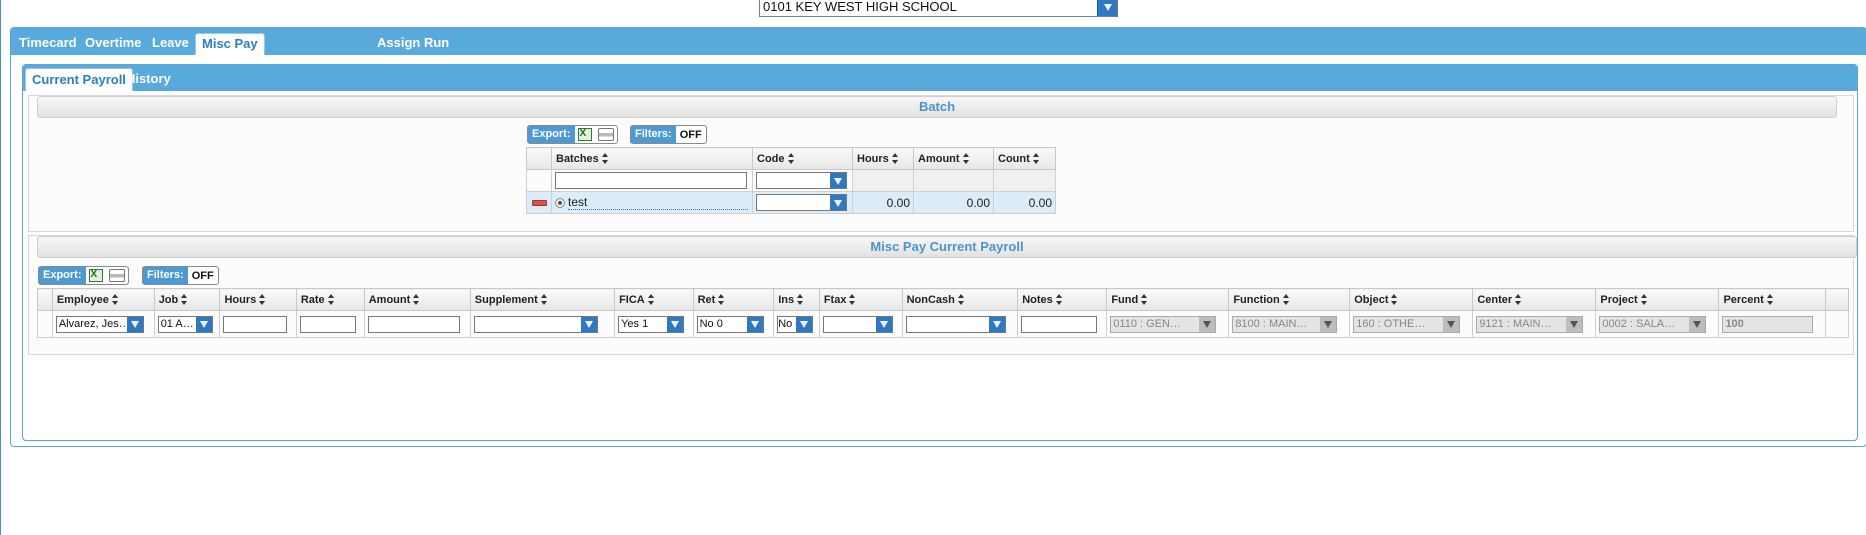 The width and height of the screenshot is (1866, 535). I want to click on tab-current-payroll: Current Payroll, so click(79, 79).